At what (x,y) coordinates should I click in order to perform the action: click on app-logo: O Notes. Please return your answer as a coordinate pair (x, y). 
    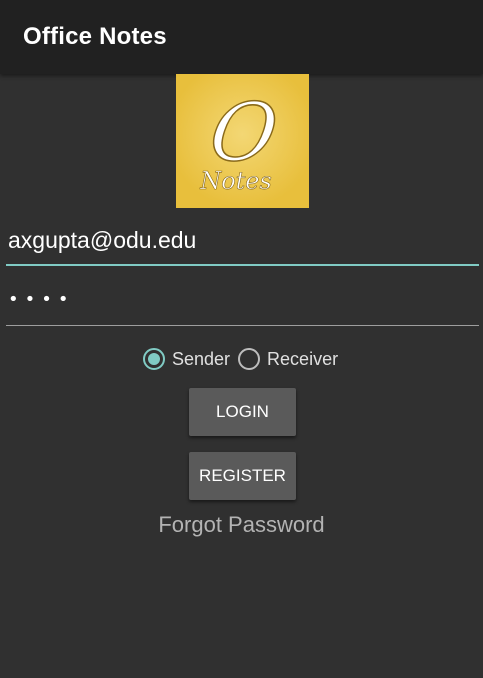
    Looking at the image, I should click on (242, 141).